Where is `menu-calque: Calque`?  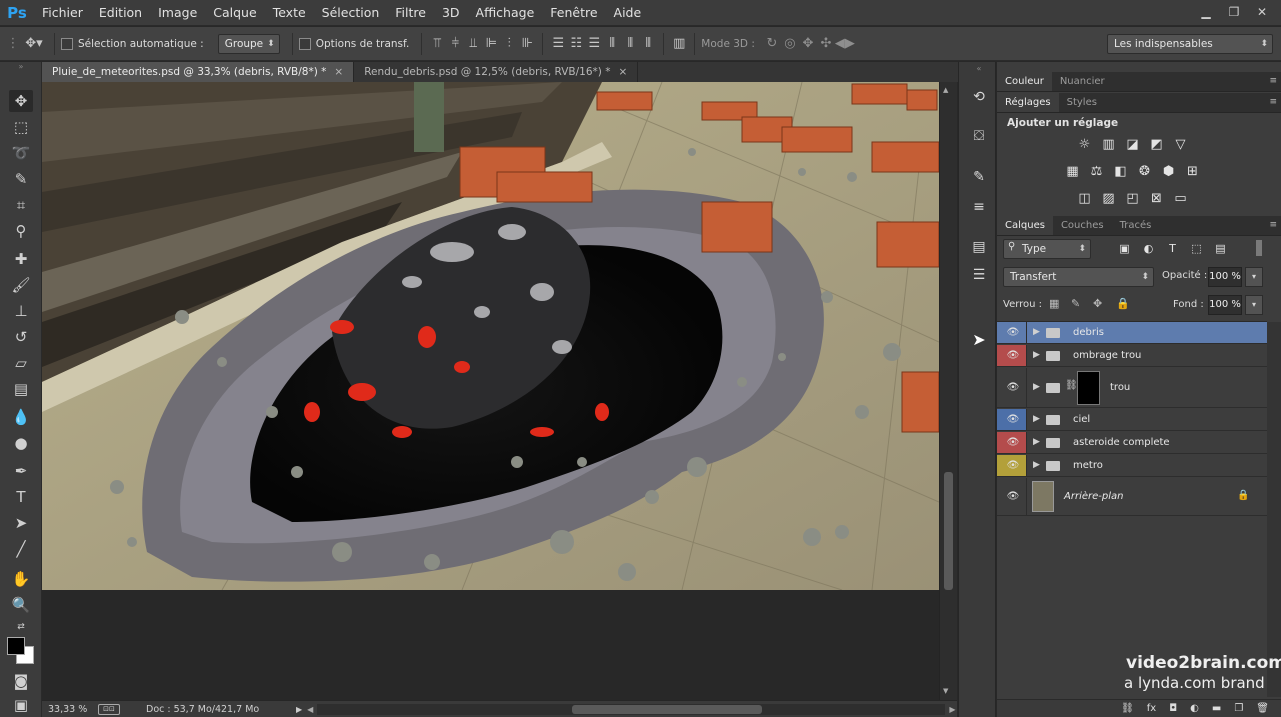 menu-calque: Calque is located at coordinates (234, 13).